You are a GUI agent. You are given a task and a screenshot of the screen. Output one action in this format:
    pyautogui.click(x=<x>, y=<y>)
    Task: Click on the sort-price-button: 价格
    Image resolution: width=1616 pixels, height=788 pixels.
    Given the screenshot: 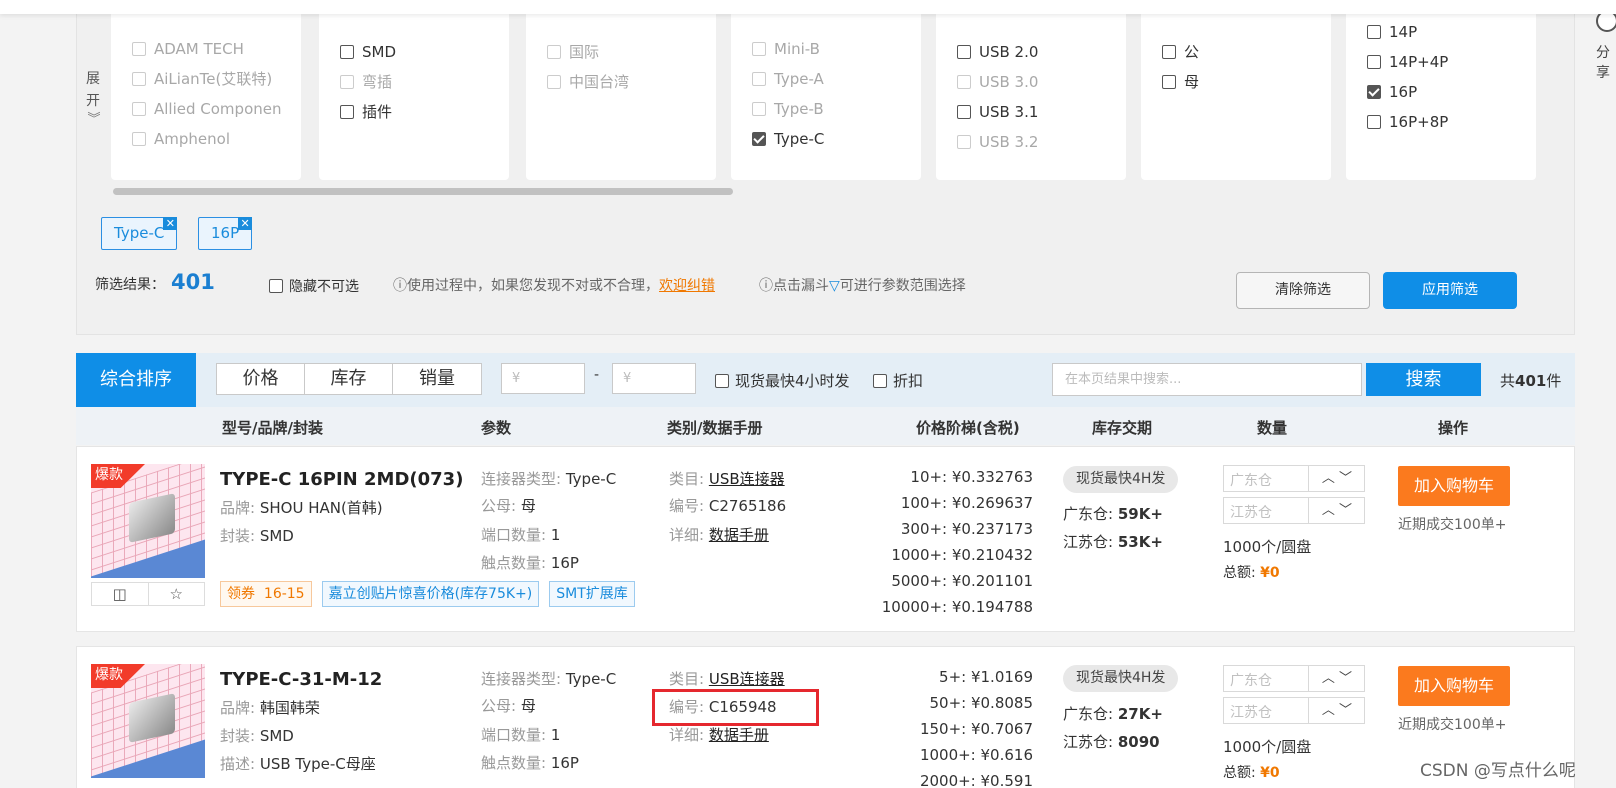 What is the action you would take?
    pyautogui.click(x=261, y=379)
    